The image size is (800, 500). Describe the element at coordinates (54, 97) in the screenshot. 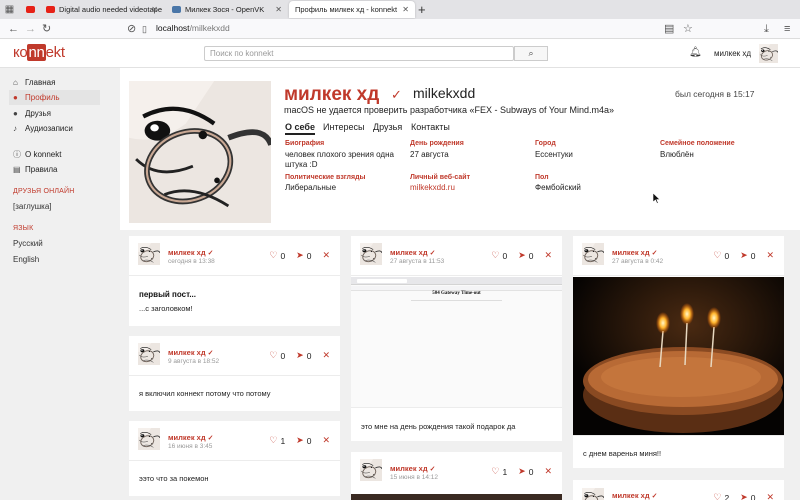

I see `sidebar-item-profile: ● Профиль` at that location.